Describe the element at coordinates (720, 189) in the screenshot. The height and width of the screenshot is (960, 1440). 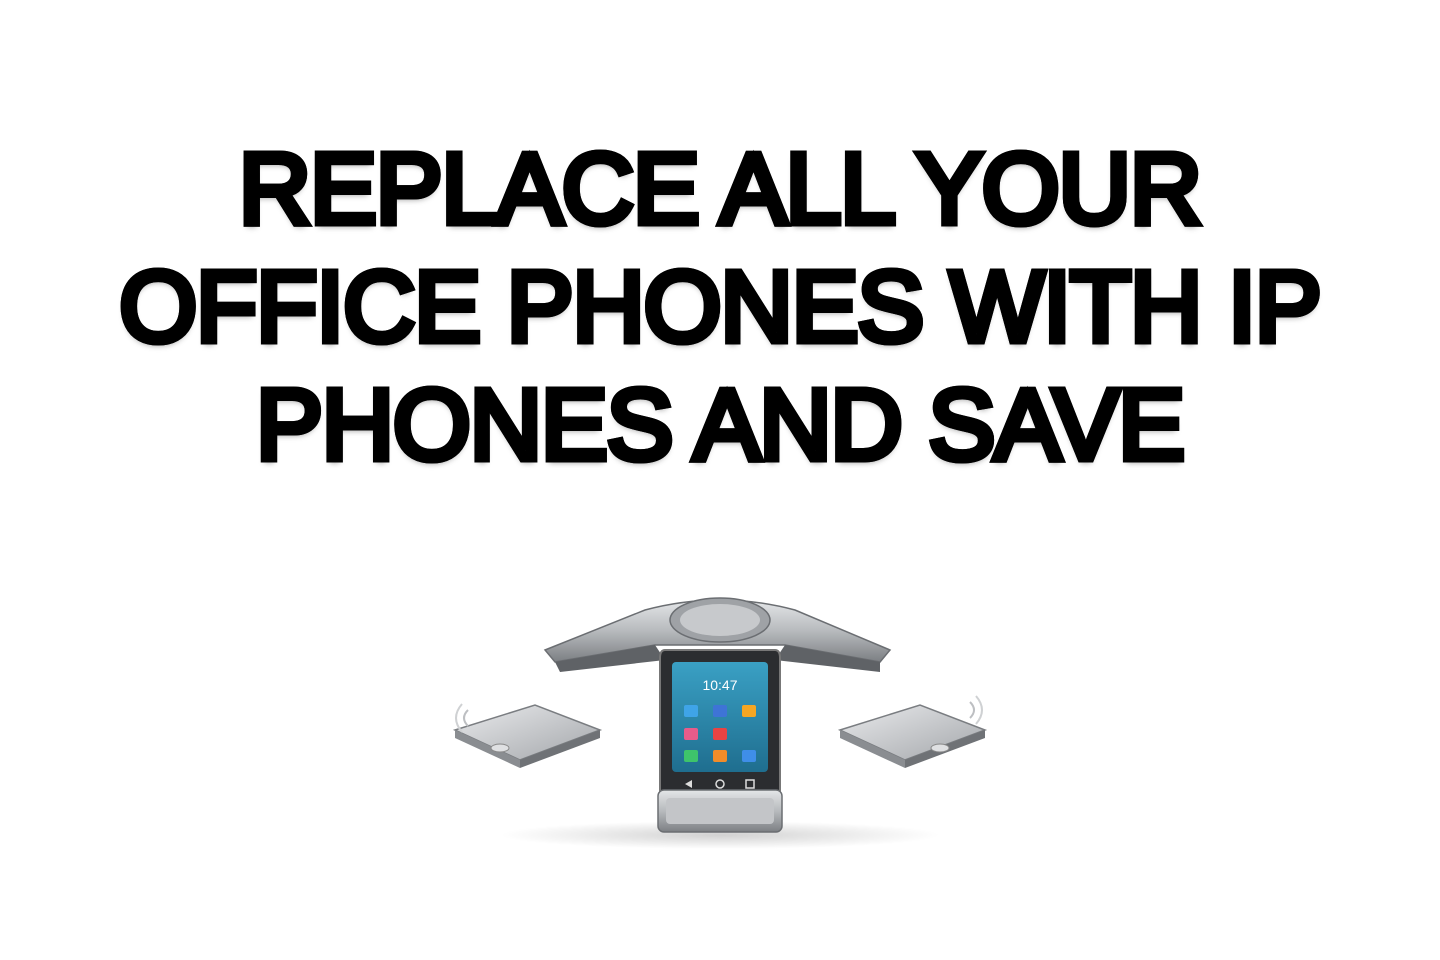
I see `headline-line-1: REPLACE ALL YOUR` at that location.